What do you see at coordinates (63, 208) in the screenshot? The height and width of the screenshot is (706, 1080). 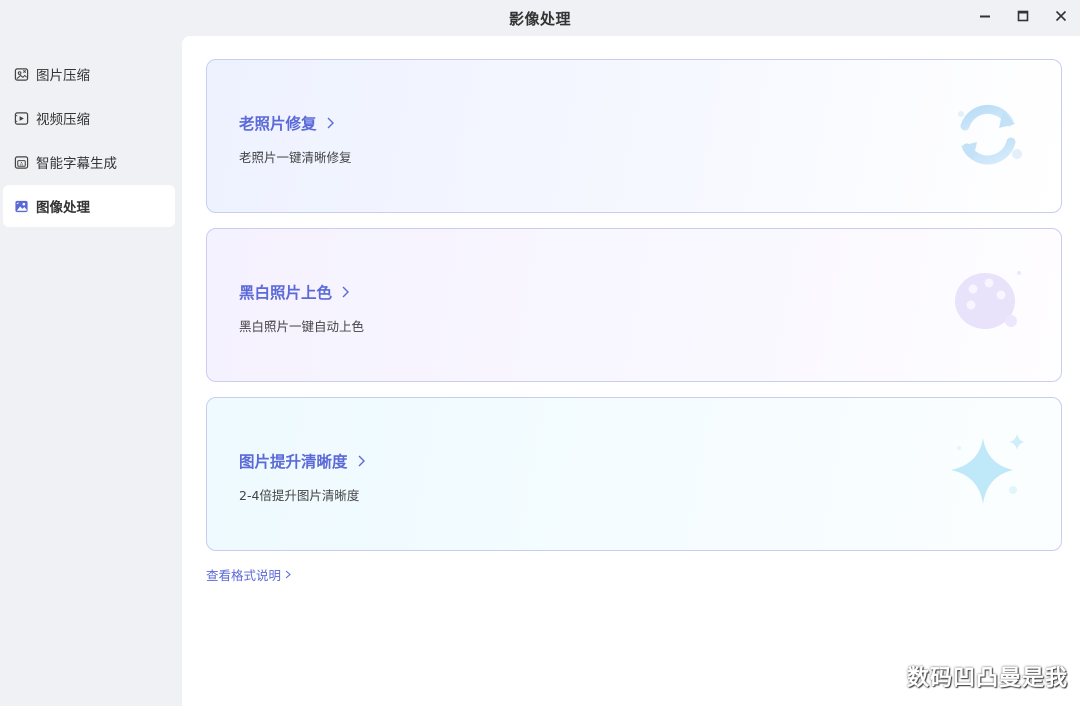 I see `sidebar-item-label: 图像处理` at bounding box center [63, 208].